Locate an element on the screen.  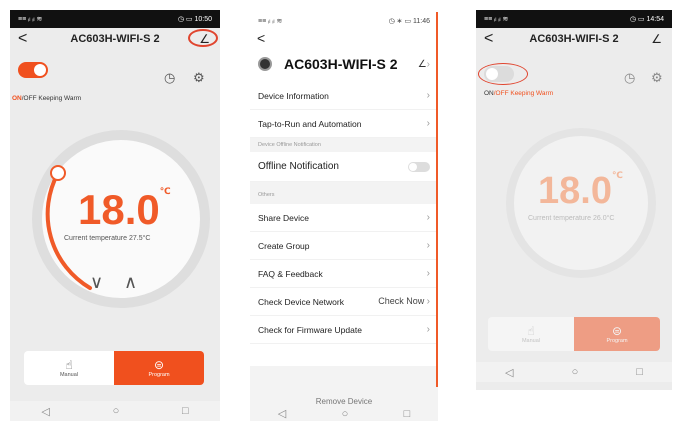
offline-notification-row: Offline Notification is located at coordinates (344, 167).